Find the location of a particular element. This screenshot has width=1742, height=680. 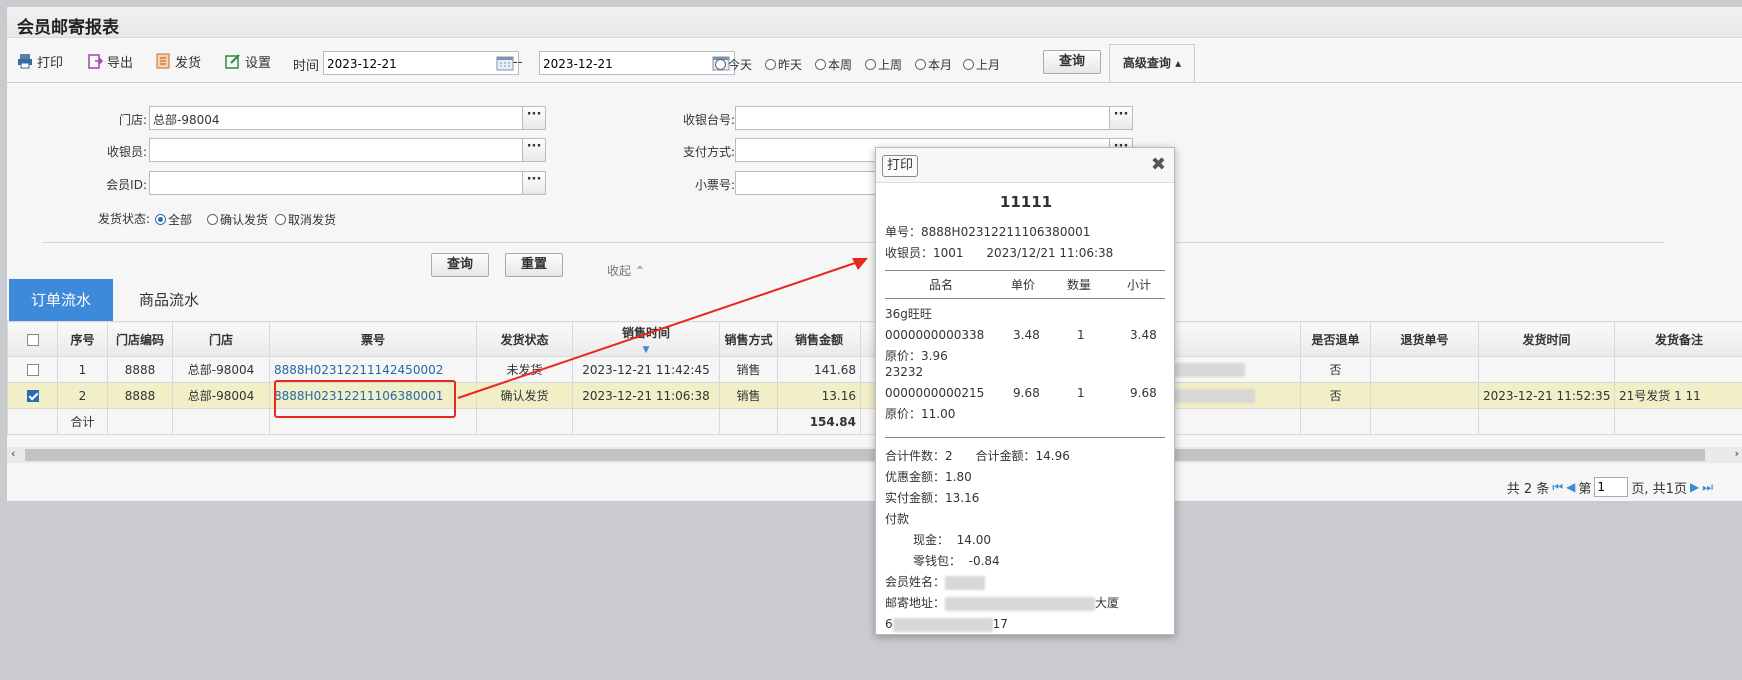

date-from-field is located at coordinates (421, 63).